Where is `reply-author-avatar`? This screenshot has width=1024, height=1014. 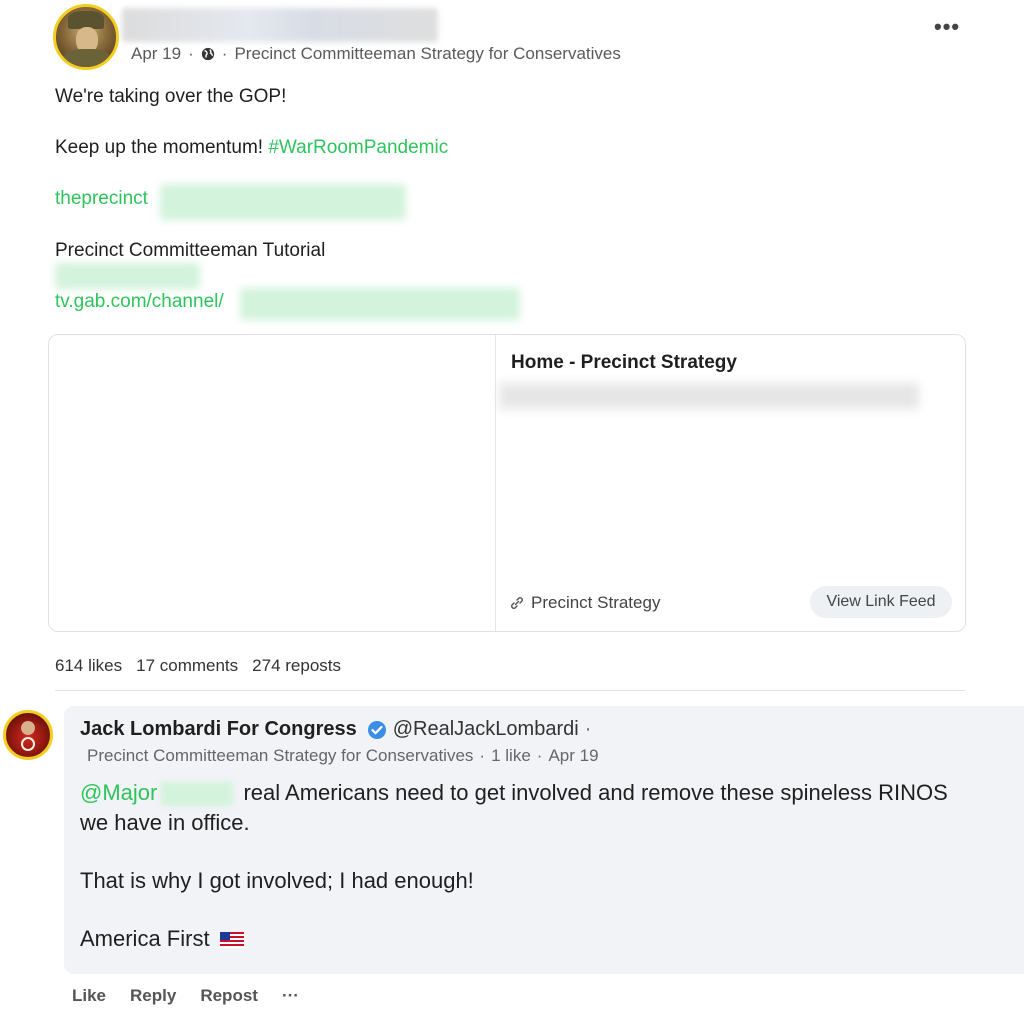
reply-author-avatar is located at coordinates (28, 735).